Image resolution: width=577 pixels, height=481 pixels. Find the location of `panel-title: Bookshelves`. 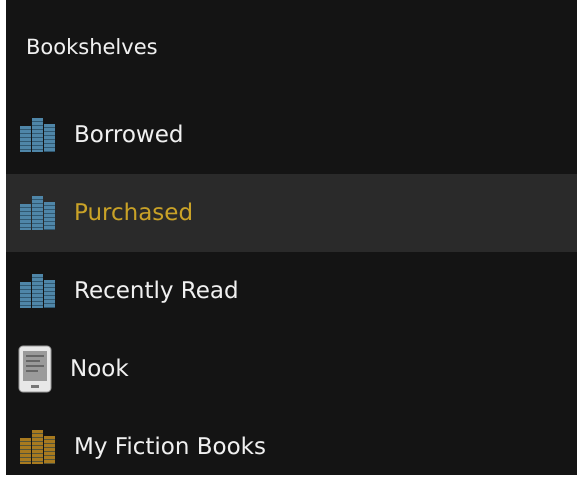

panel-title: Bookshelves is located at coordinates (92, 48).